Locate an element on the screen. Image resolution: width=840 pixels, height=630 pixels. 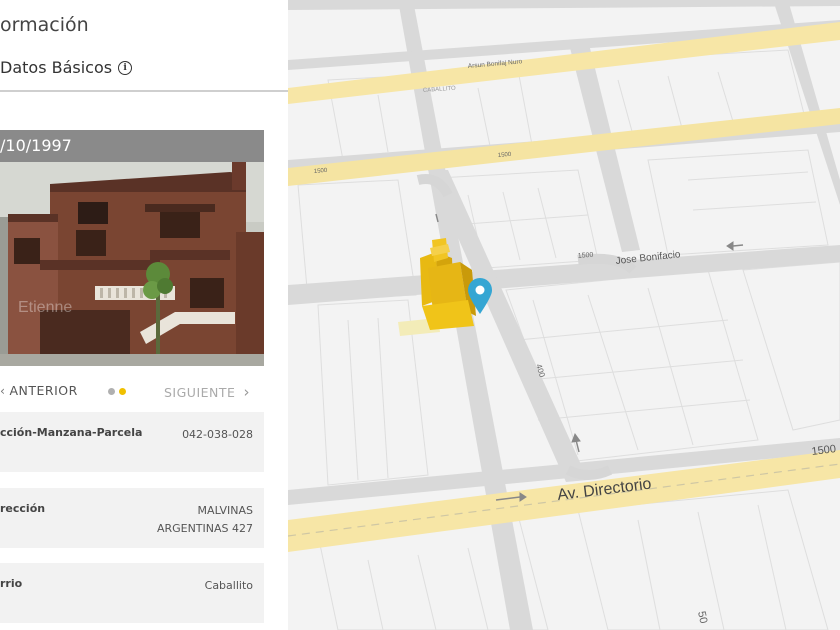
previous-button: ‹ ANTERIOR is located at coordinates (39, 390).